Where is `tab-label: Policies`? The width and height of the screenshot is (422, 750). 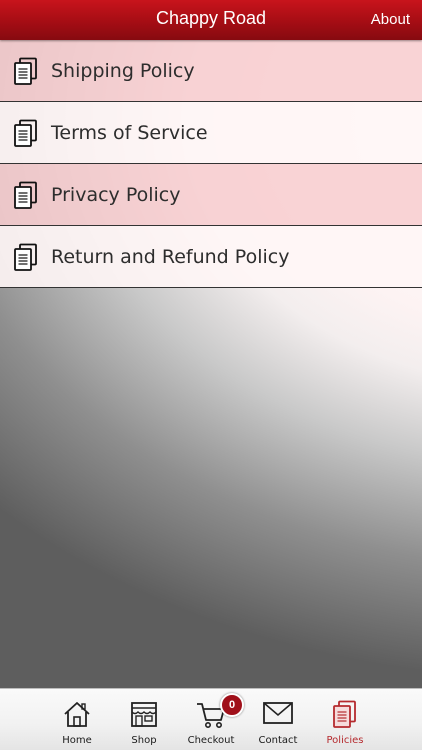 tab-label: Policies is located at coordinates (345, 740).